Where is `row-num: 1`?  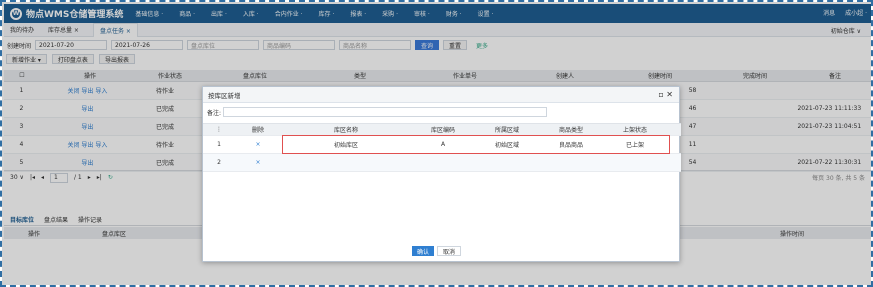 row-num: 1 is located at coordinates (219, 144).